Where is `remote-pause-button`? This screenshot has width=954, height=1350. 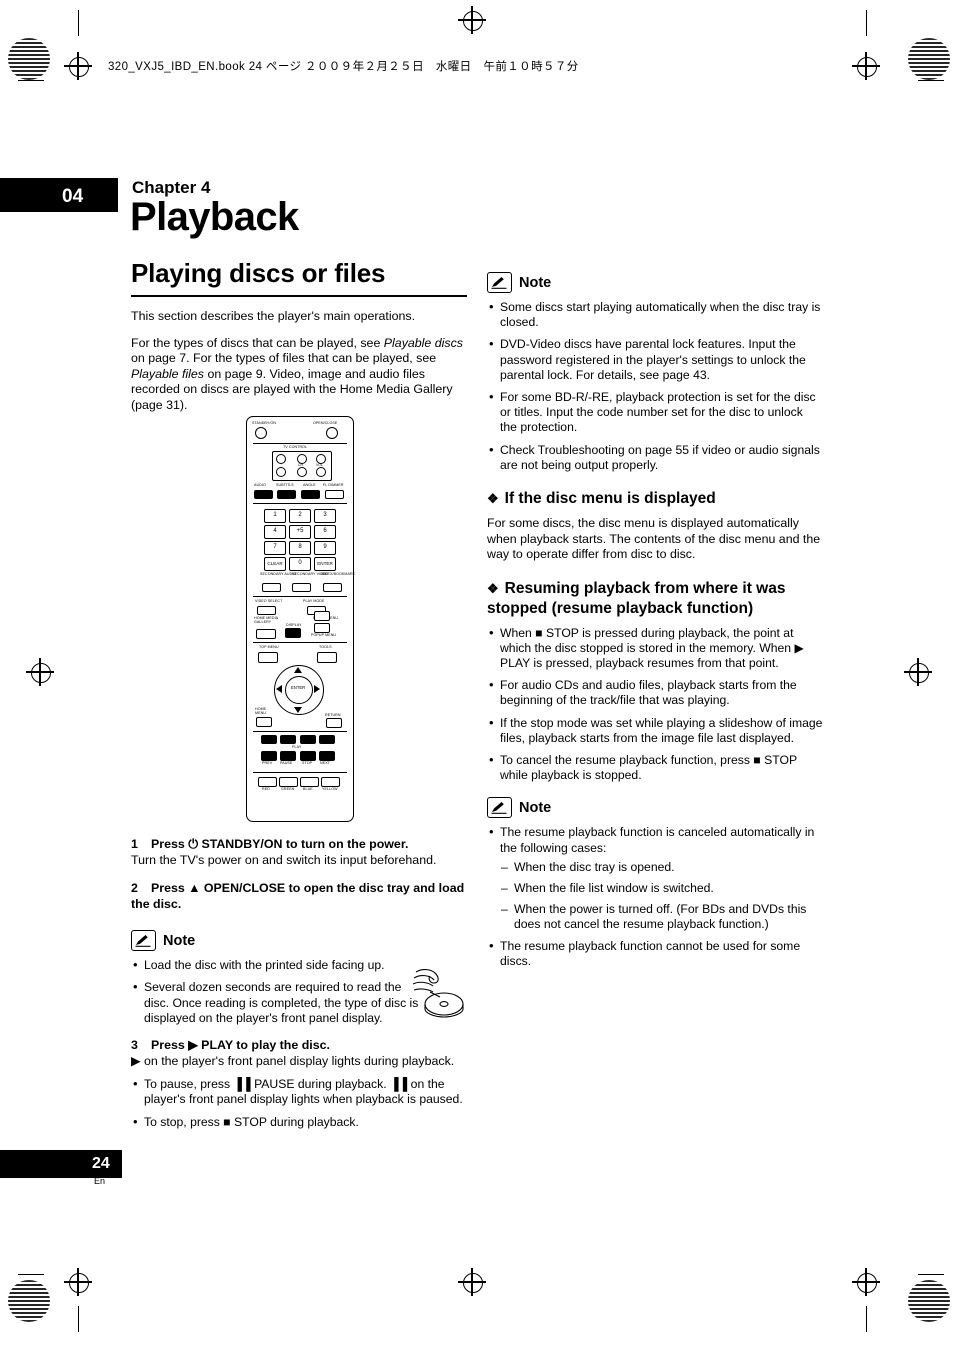
remote-pause-button is located at coordinates (288, 756).